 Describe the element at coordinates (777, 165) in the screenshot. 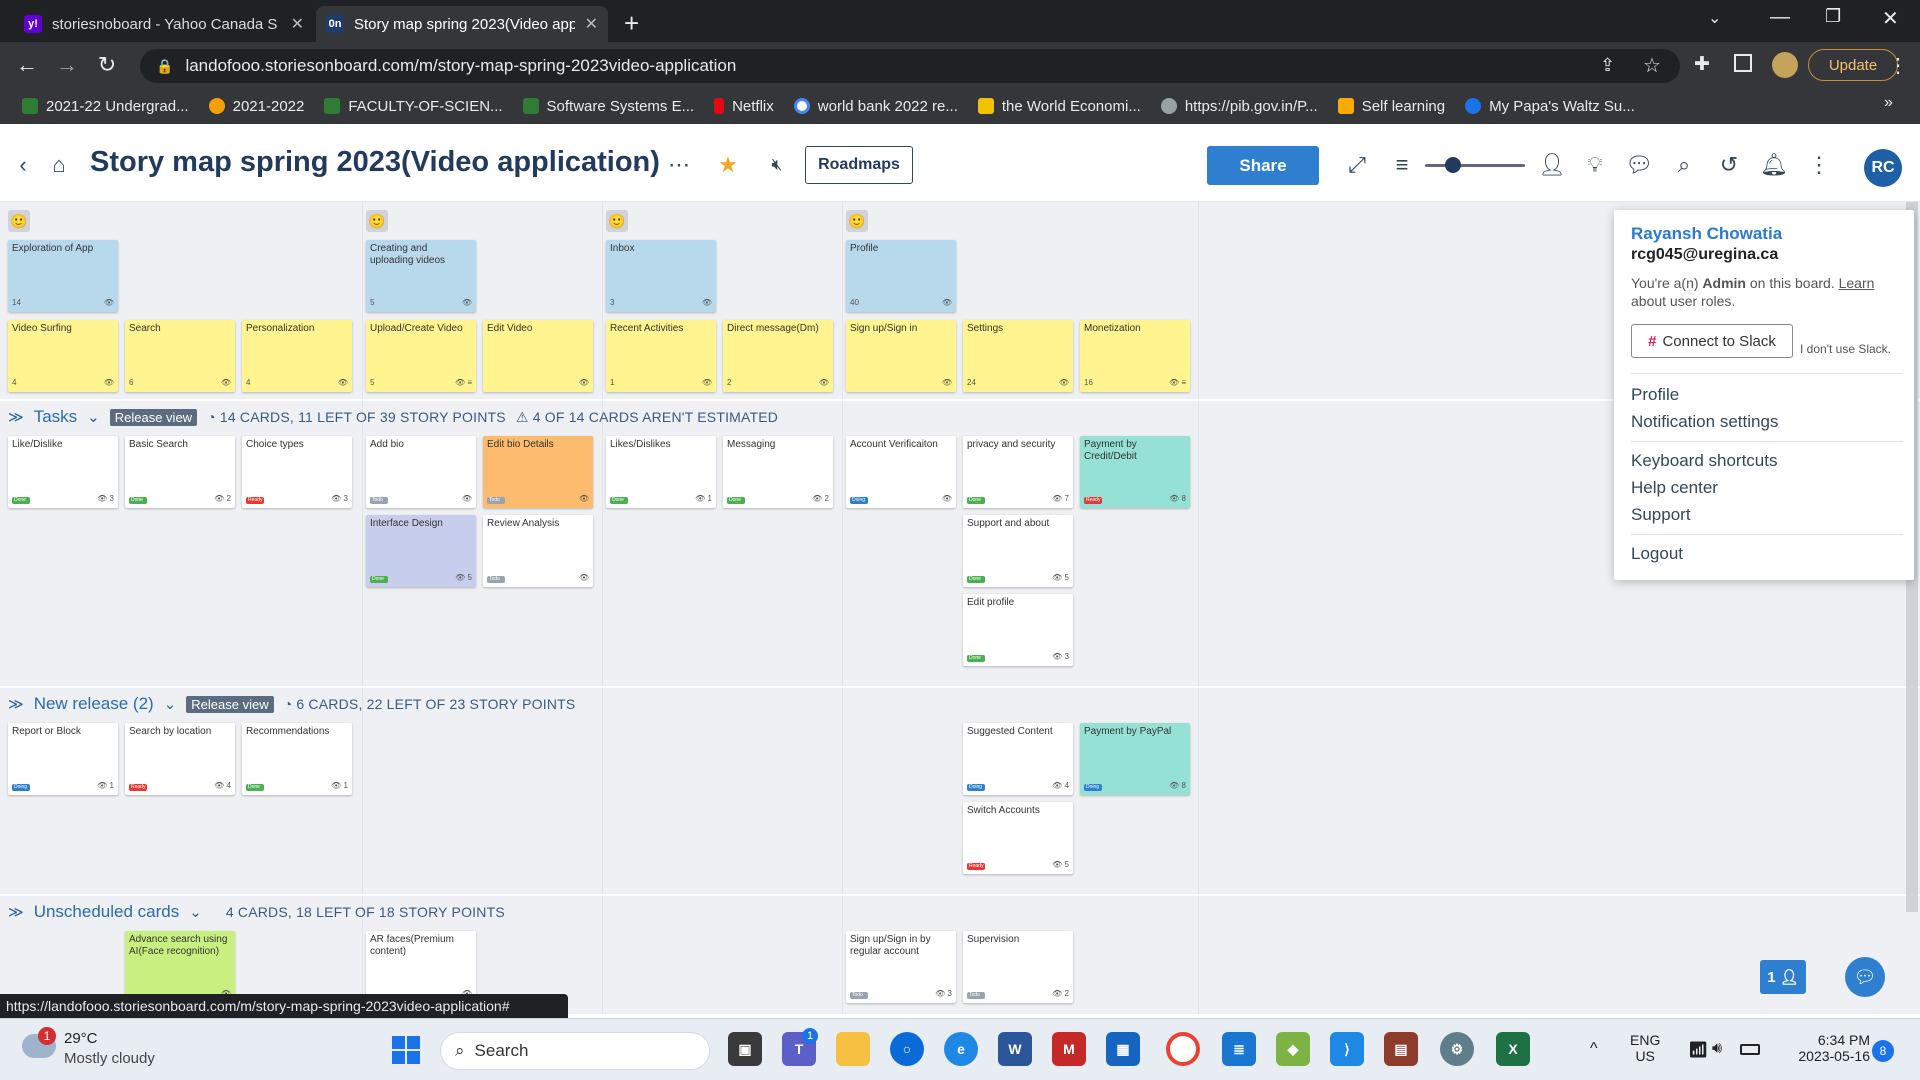

I see `mute-icon: 🔇︎` at that location.